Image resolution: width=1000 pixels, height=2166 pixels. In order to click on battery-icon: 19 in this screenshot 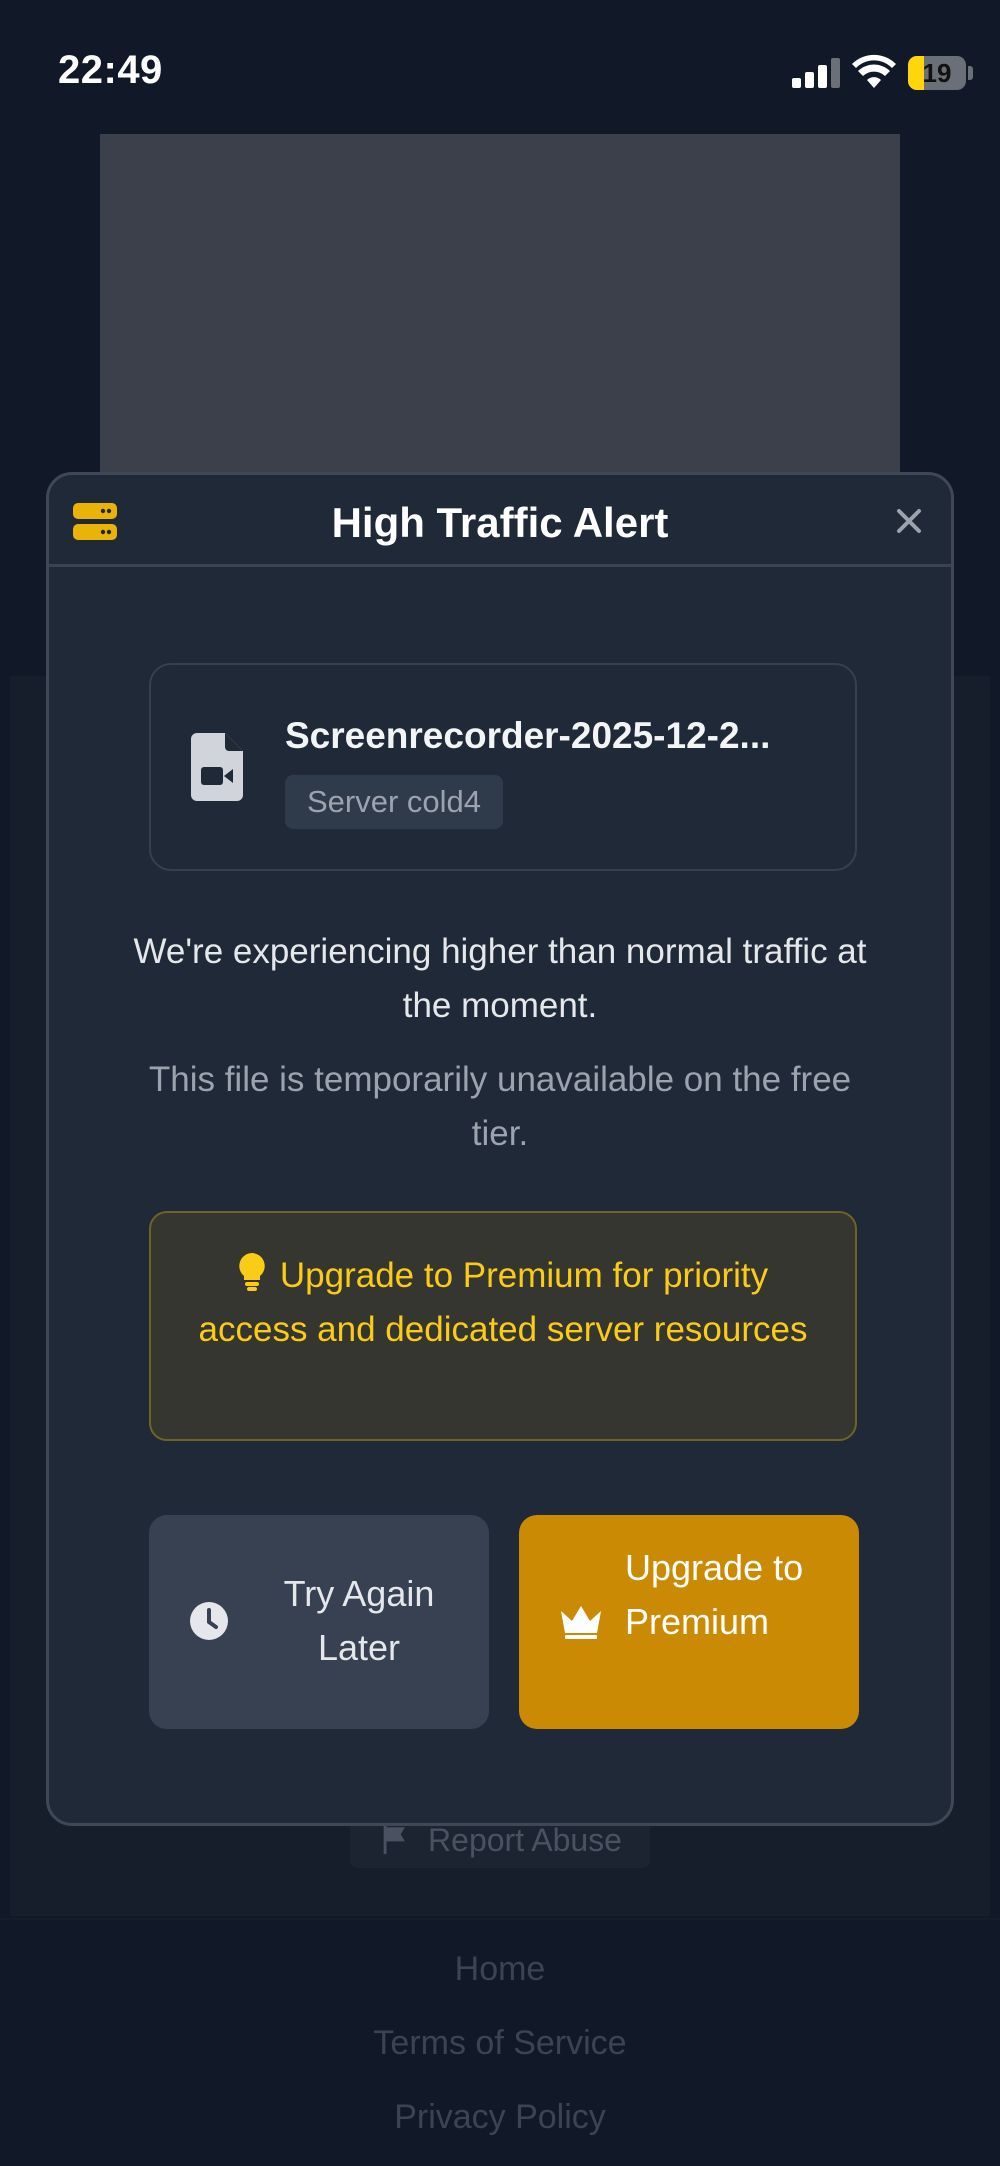, I will do `click(937, 73)`.